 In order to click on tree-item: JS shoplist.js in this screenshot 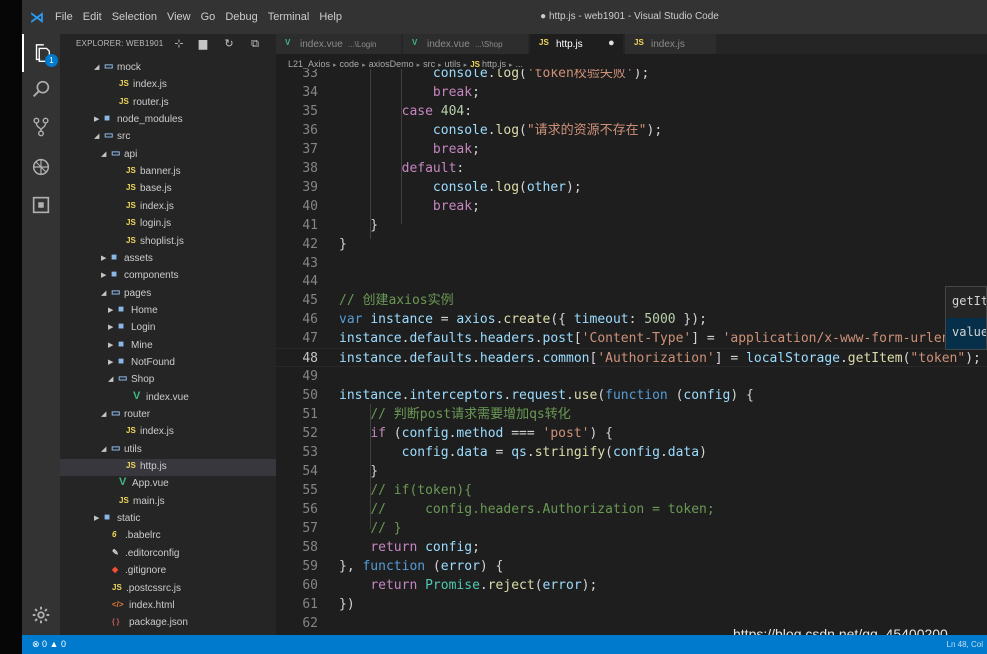, I will do `click(168, 242)`.